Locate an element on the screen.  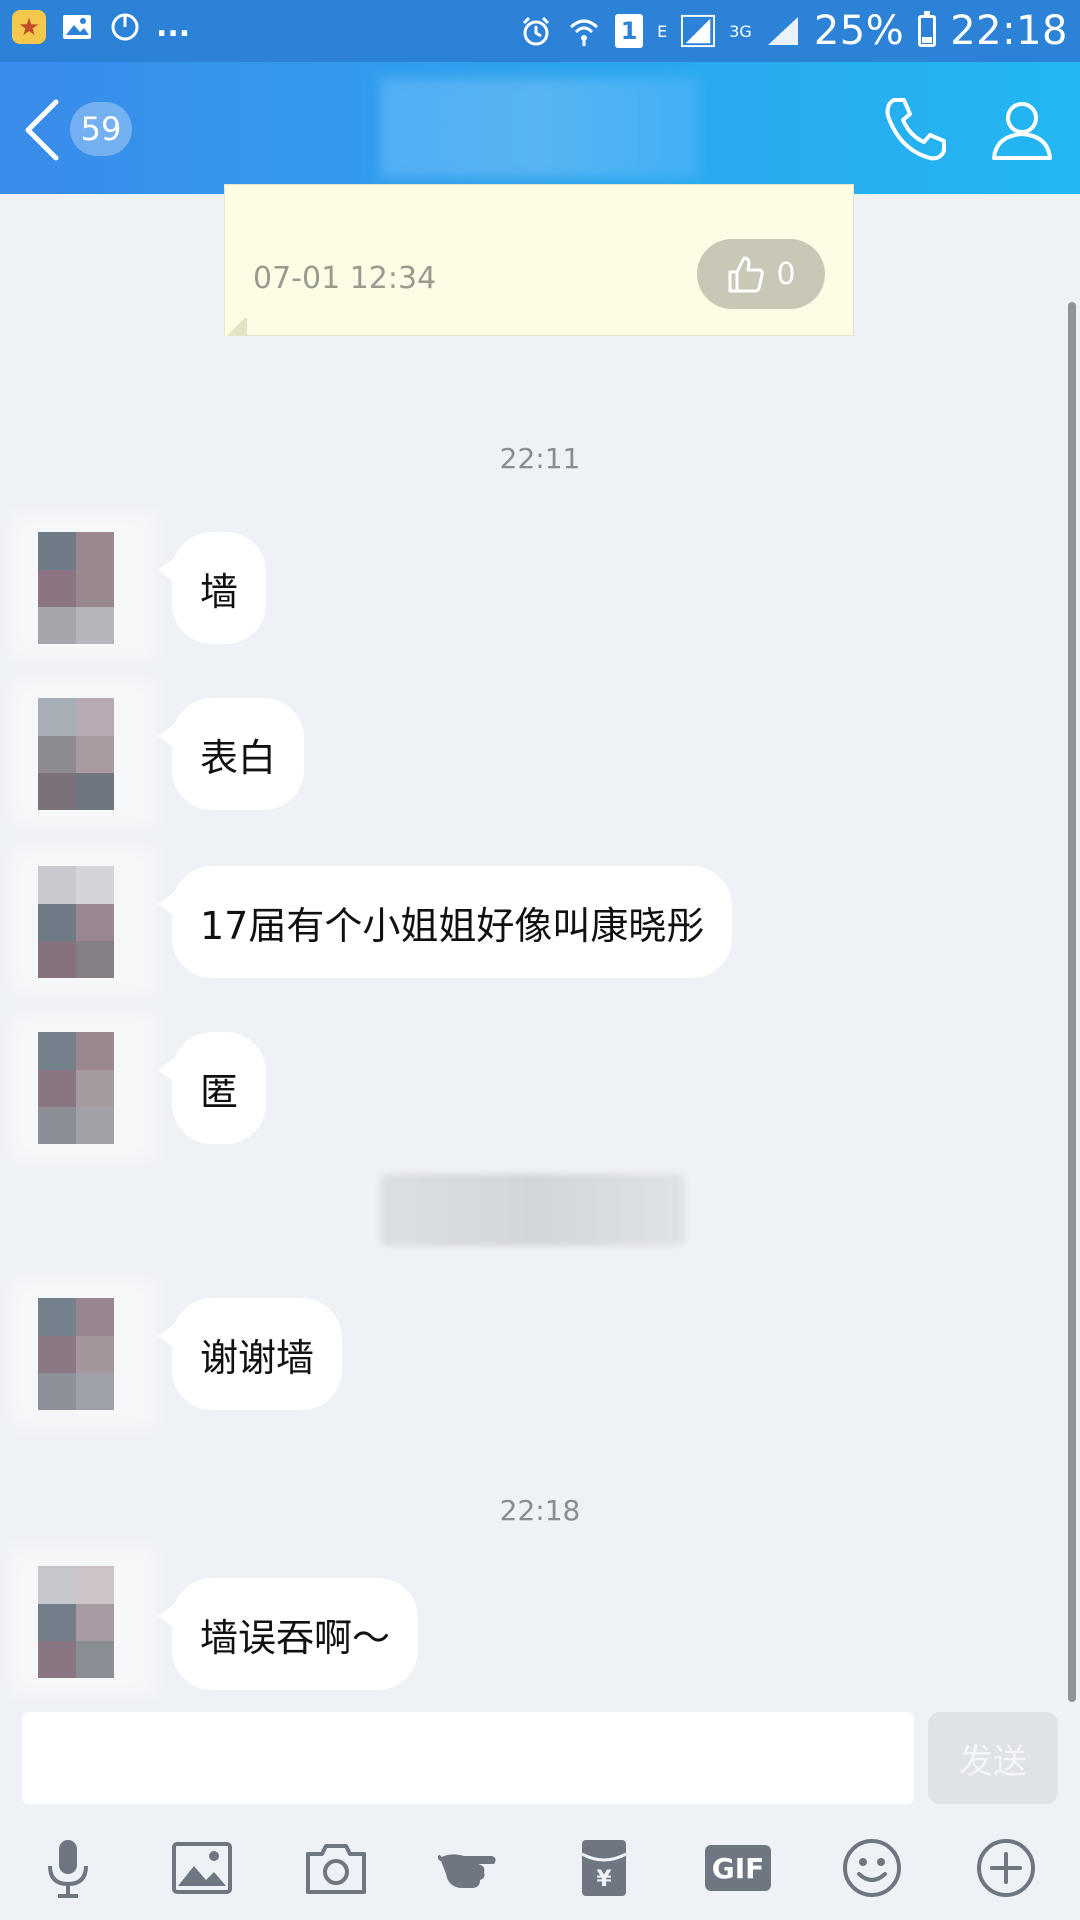
clock: 22:18 is located at coordinates (1009, 31).